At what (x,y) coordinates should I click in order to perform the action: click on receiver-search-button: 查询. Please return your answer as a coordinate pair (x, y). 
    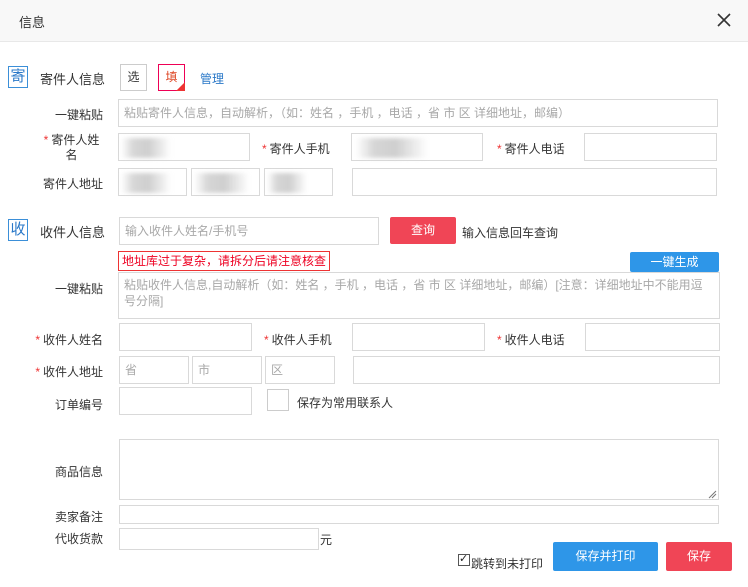
    Looking at the image, I should click on (423, 230).